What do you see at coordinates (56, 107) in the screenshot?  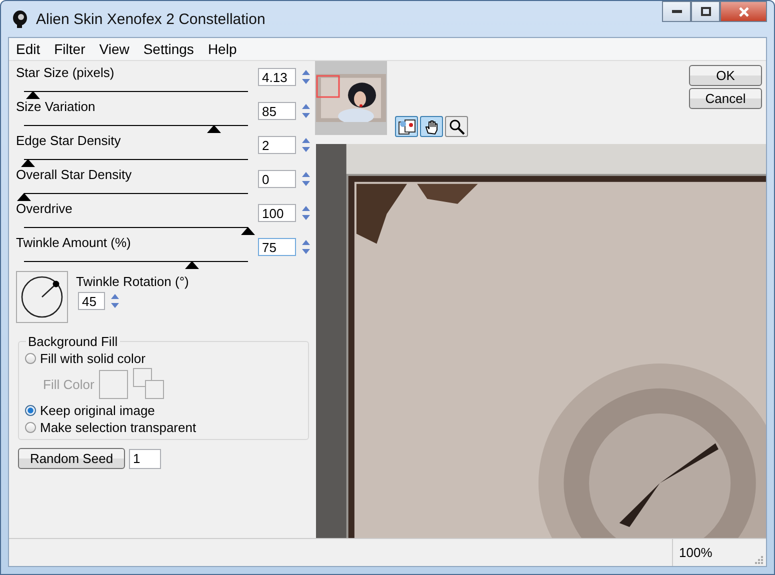 I see `slider-label: Size Variation` at bounding box center [56, 107].